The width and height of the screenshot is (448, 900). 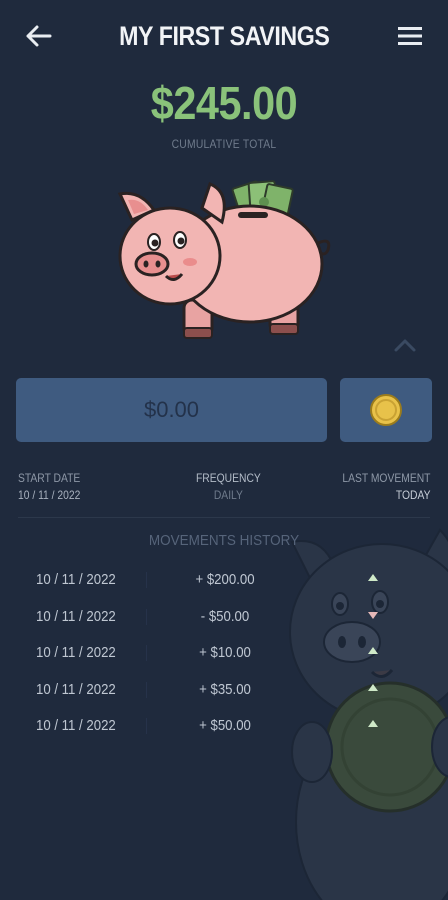 I want to click on history-row: 10 / 11 / 2022 + $50.00, so click(x=224, y=724).